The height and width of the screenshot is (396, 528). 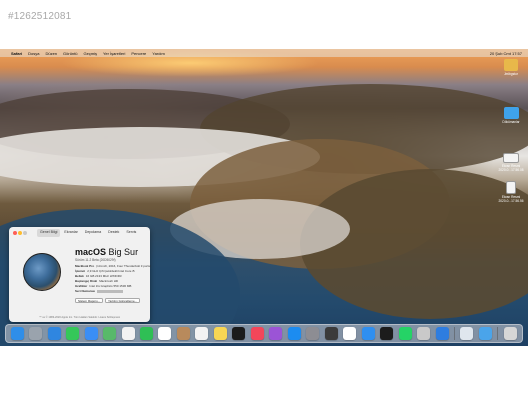 I want to click on safari-icon, so click(x=54, y=333).